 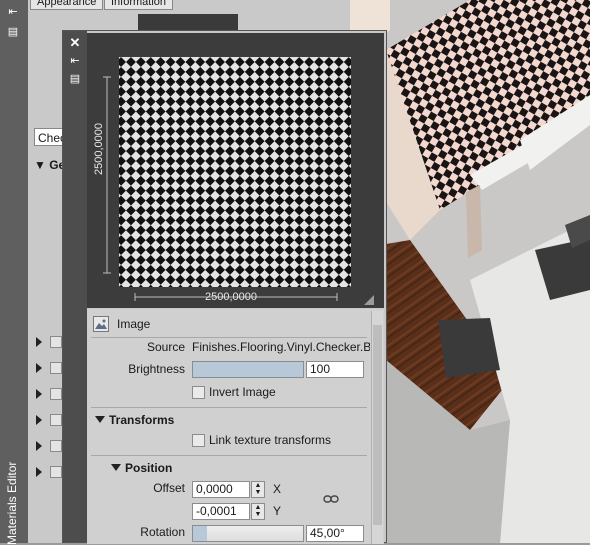 What do you see at coordinates (258, 489) in the screenshot?
I see `offset-x-spinner: ▲ ▼` at bounding box center [258, 489].